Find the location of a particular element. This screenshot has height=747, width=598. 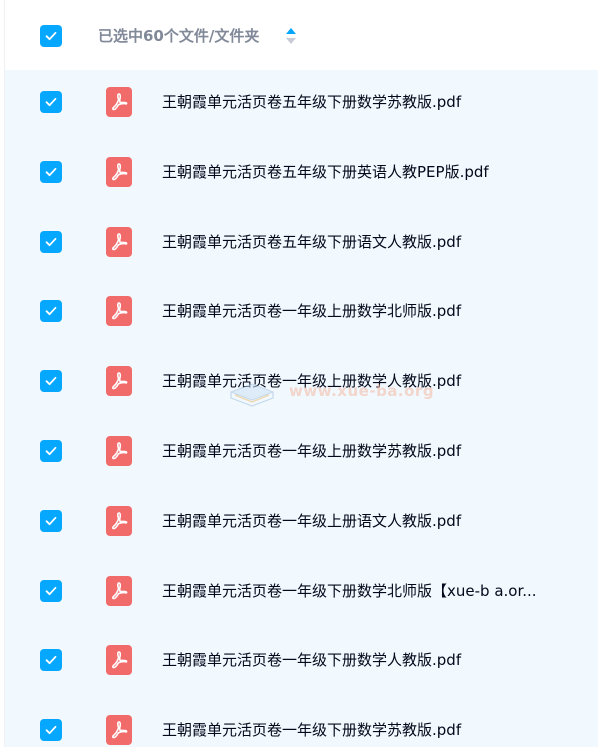

file-name: 王朝霞单元活页卷一年级上册数学北师版.pdf is located at coordinates (372, 311).